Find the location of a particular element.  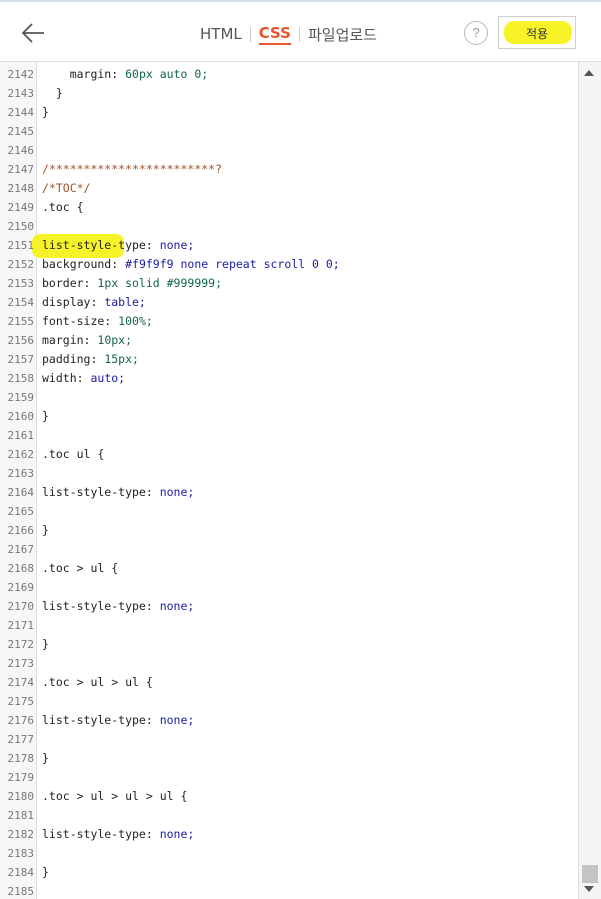

line-number: 2184 is located at coordinates (21, 872).